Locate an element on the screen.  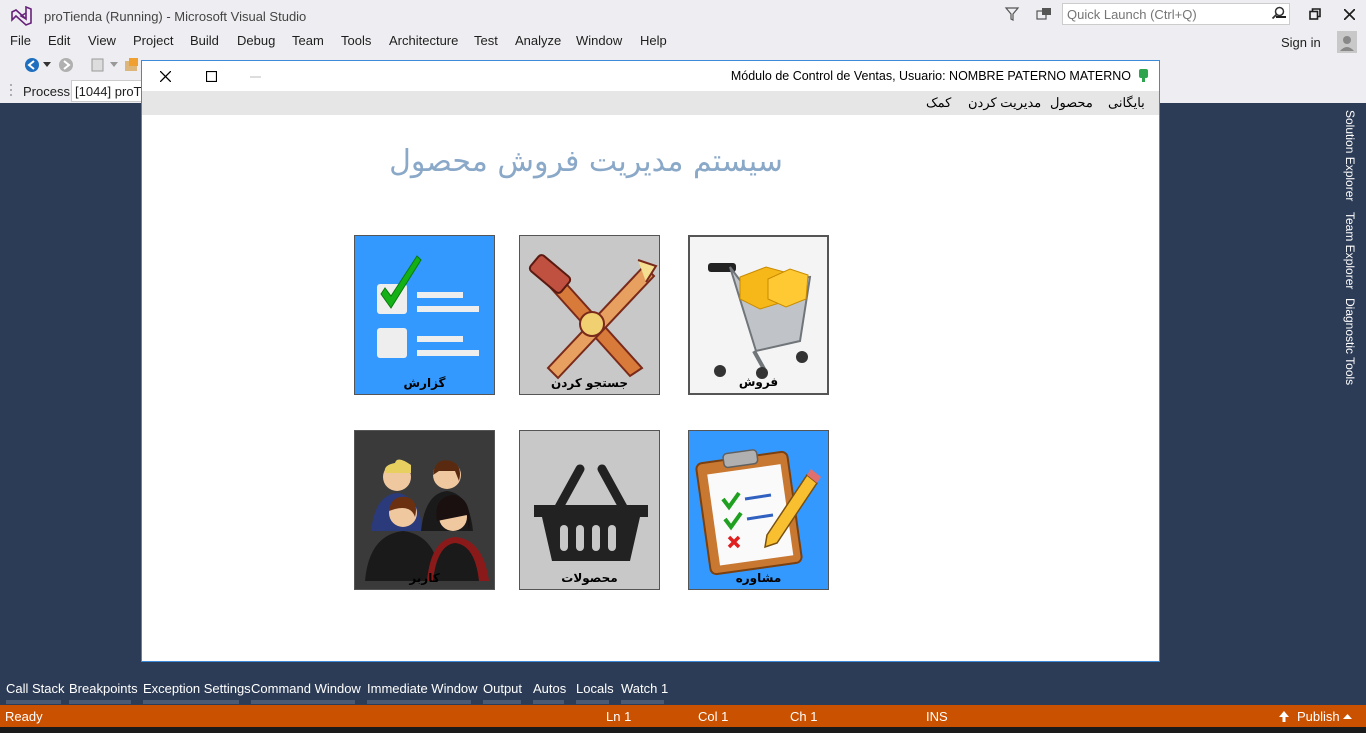
app-menu-help: کمک is located at coordinates (938, 103).